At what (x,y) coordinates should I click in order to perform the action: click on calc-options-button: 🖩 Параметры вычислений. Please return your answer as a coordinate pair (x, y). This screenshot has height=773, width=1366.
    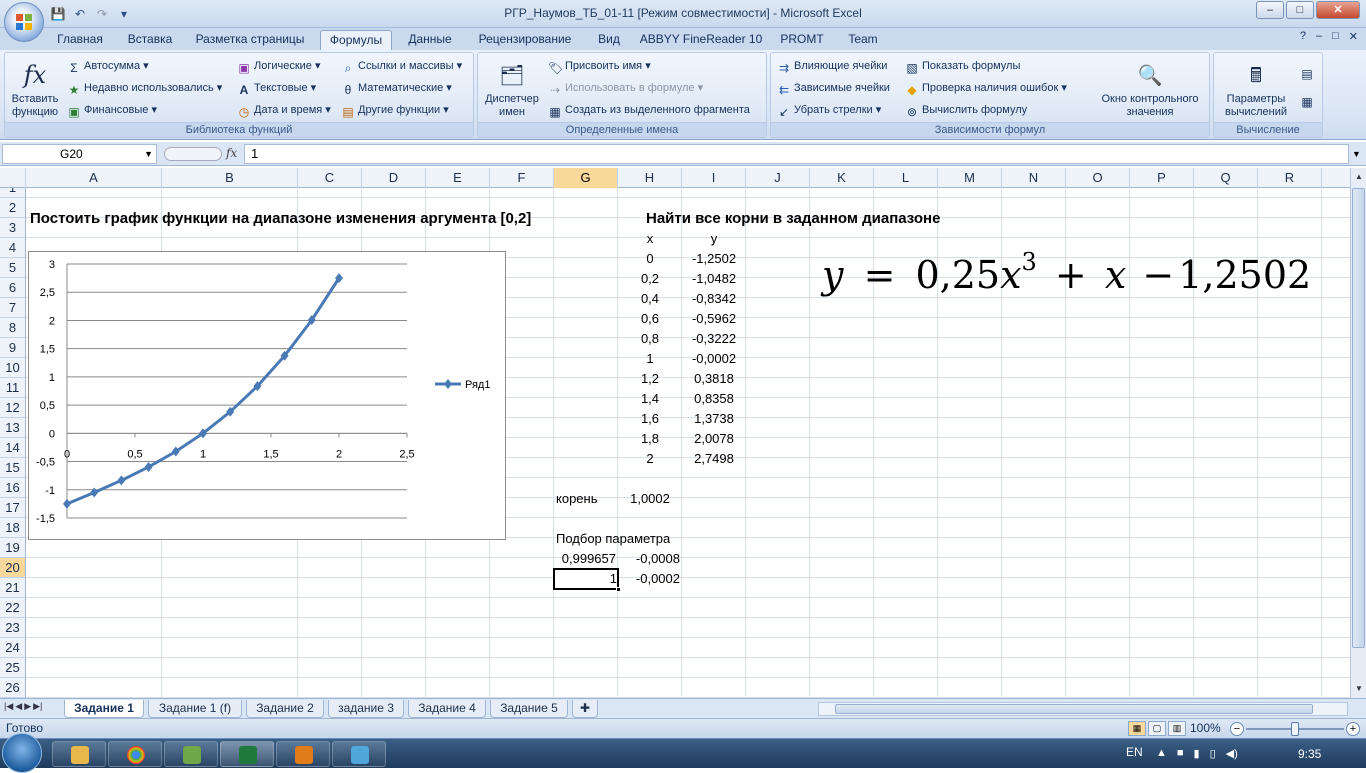
    Looking at the image, I should click on (1256, 89).